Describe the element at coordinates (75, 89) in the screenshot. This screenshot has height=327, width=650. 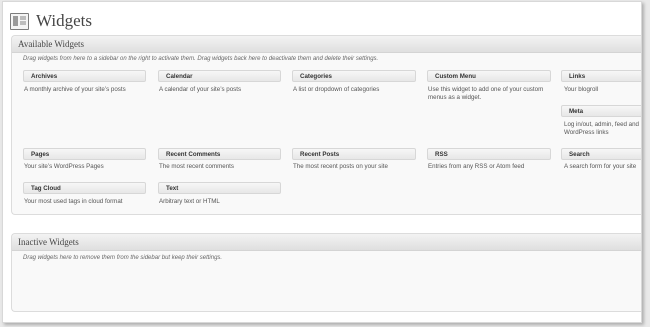
I see `widget-archives-description: A monthly archive of your site’s posts` at that location.